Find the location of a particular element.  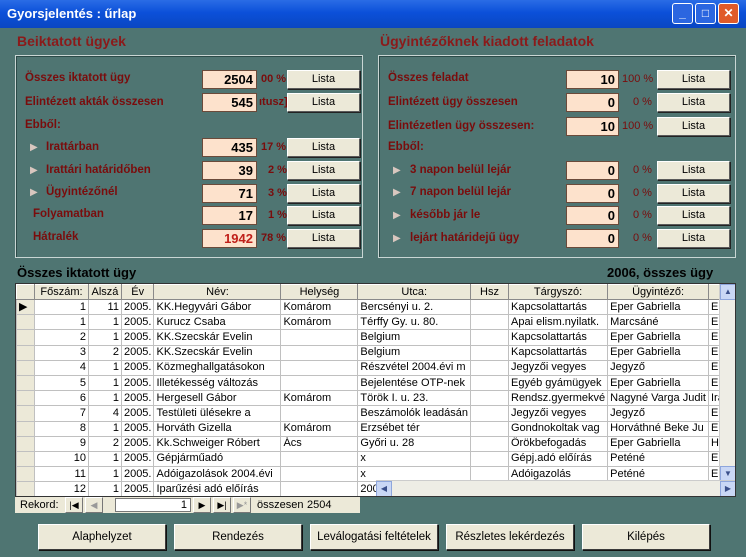

lista-button-elintezetlen-ugy: Lista is located at coordinates (693, 126).